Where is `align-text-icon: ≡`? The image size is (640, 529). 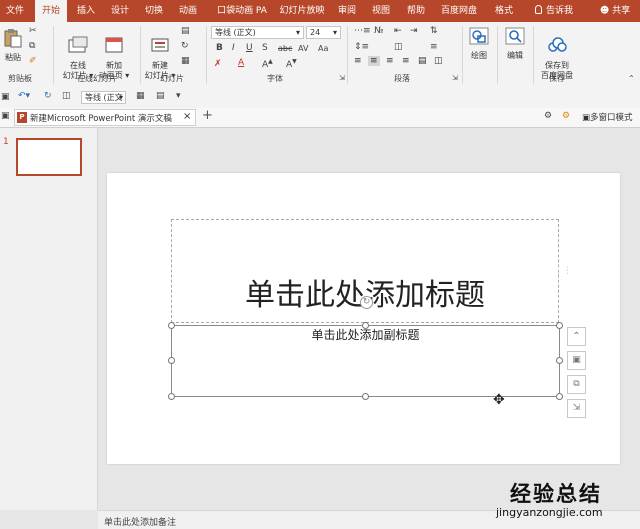
align-text-icon: ≡ is located at coordinates (434, 47).